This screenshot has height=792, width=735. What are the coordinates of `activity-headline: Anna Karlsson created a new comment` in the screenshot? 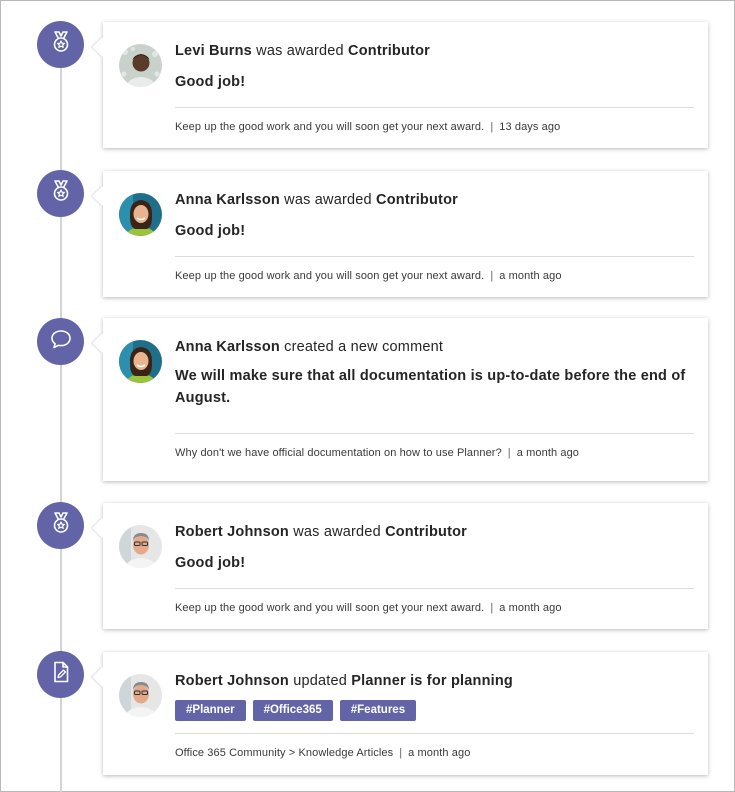 It's located at (434, 347).